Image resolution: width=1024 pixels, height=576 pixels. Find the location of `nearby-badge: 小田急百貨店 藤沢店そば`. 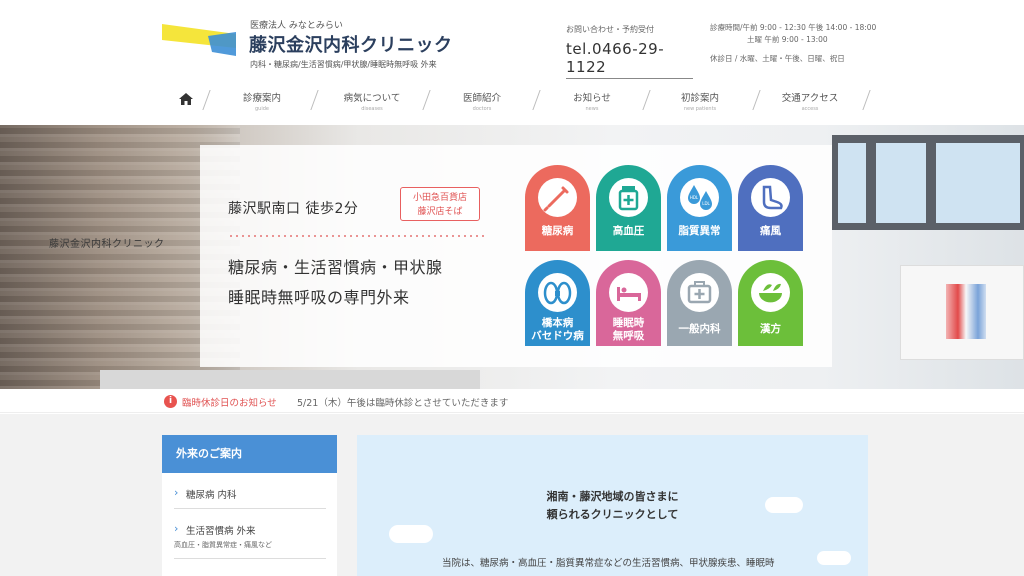

nearby-badge: 小田急百貨店 藤沢店そば is located at coordinates (440, 204).